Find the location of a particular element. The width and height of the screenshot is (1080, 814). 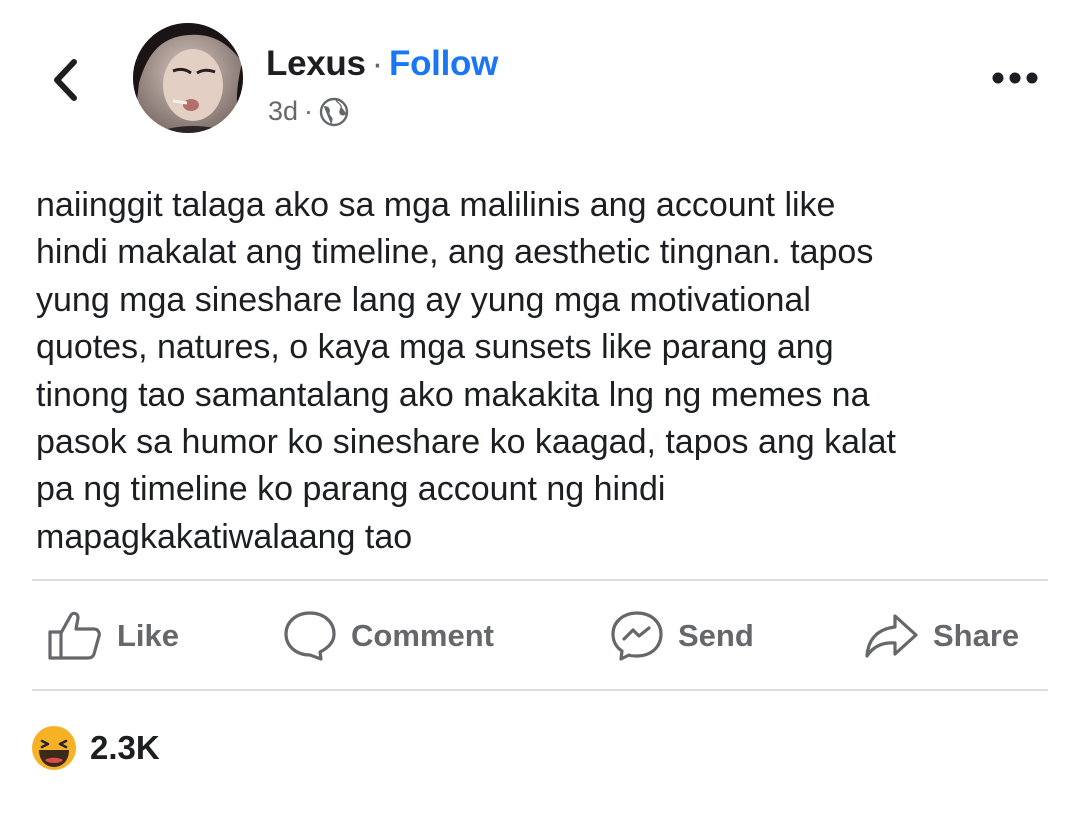

reaction-summary: 2.3K is located at coordinates (95, 748).